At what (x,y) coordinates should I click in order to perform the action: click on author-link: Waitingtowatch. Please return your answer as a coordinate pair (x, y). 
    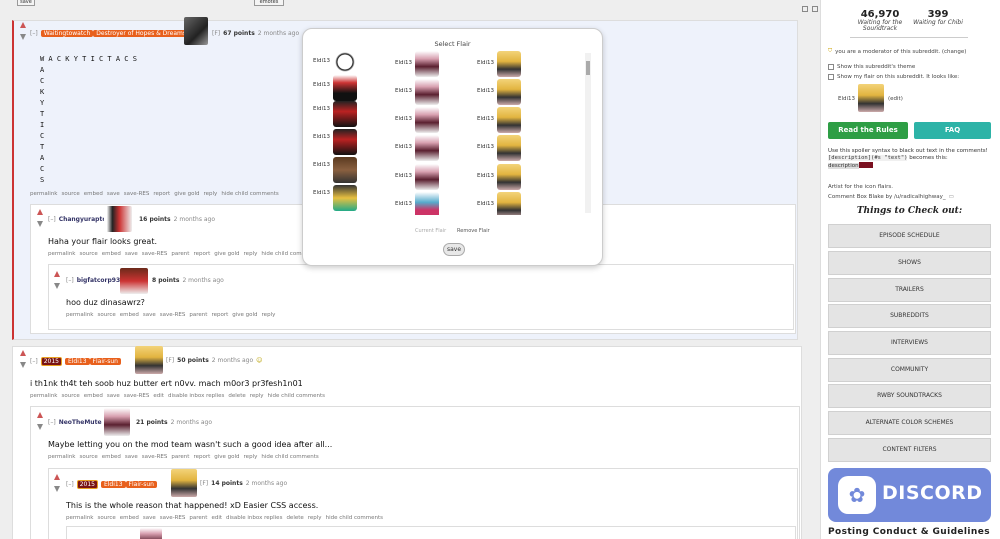
    Looking at the image, I should click on (67, 33).